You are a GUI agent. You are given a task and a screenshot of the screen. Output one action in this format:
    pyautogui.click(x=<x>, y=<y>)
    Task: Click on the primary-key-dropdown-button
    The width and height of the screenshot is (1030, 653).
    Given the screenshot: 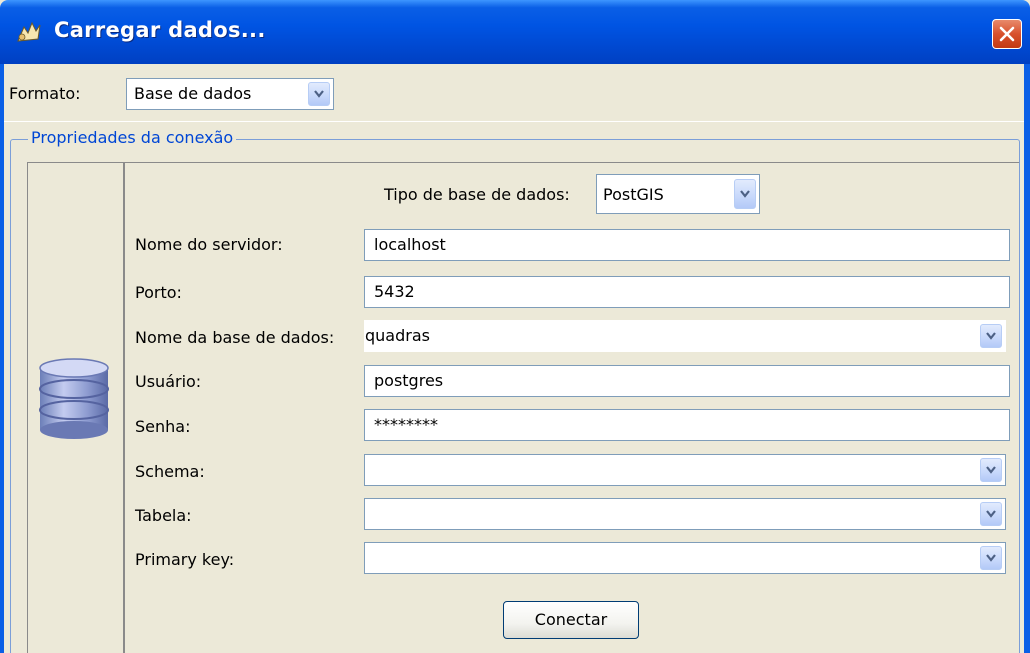 What is the action you would take?
    pyautogui.click(x=991, y=558)
    